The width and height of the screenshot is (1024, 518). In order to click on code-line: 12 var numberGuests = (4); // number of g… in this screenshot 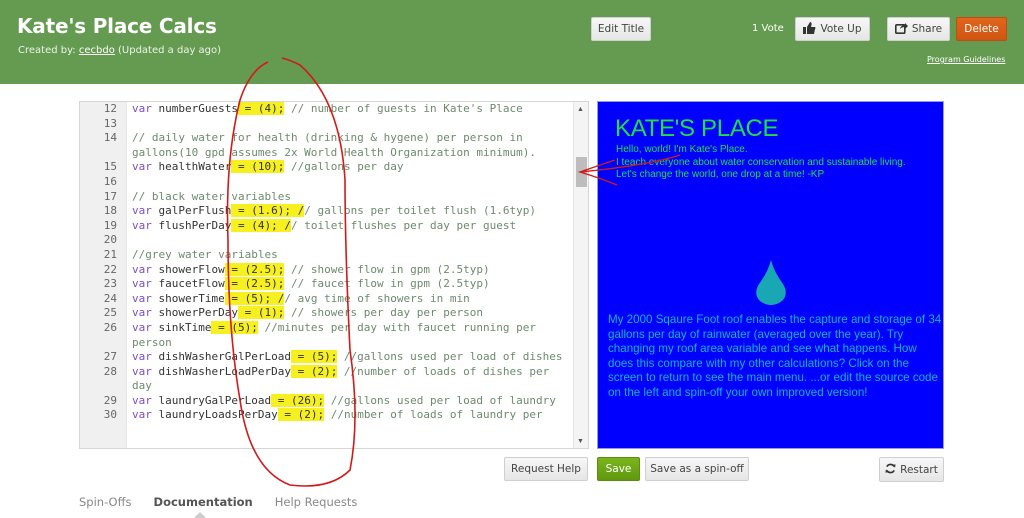, I will do `click(326, 109)`.